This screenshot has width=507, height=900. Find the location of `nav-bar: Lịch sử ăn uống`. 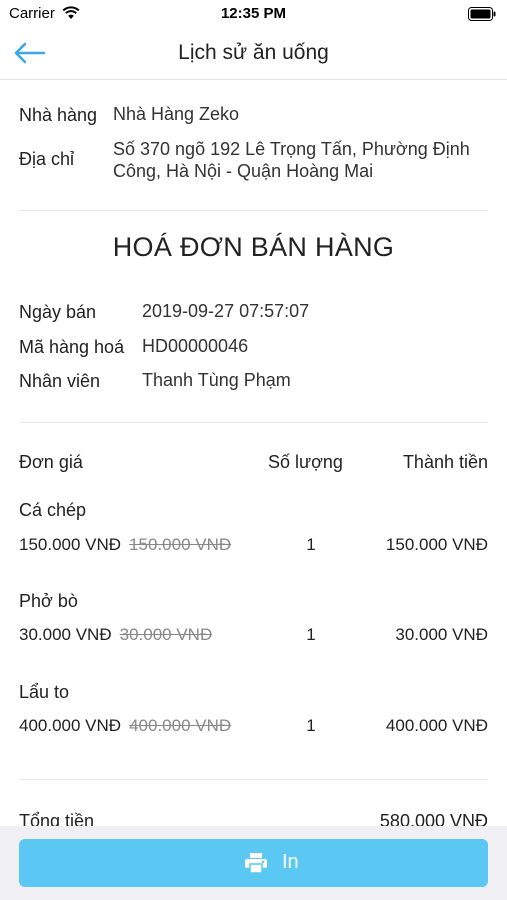

nav-bar: Lịch sử ăn uống is located at coordinates (253, 54).